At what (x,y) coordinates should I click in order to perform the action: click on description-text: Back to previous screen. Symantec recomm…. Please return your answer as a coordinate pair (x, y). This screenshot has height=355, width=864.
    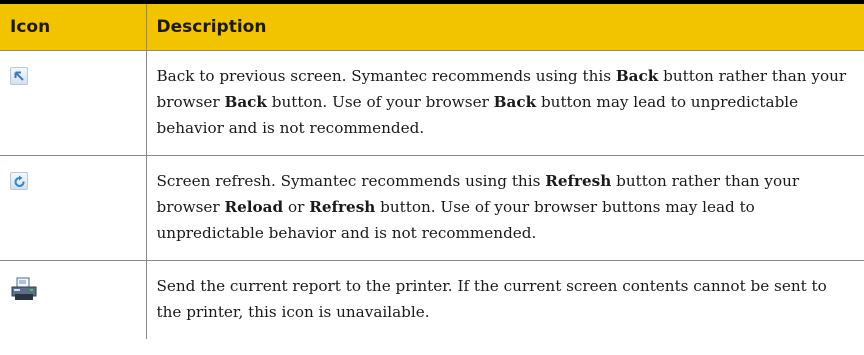
    Looking at the image, I should click on (386, 76).